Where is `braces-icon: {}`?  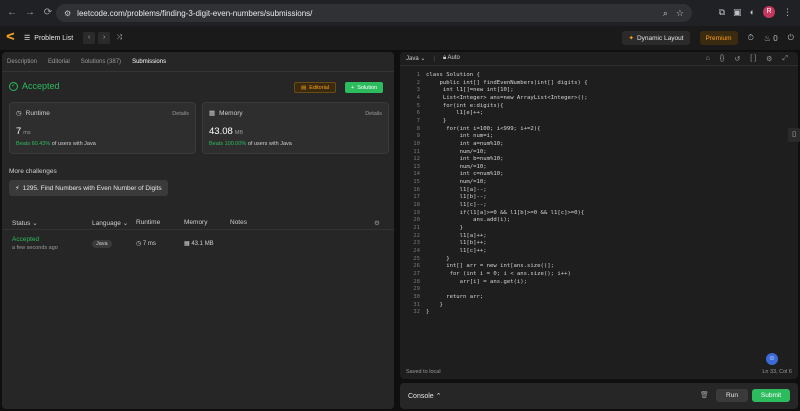
braces-icon: {} is located at coordinates (722, 59).